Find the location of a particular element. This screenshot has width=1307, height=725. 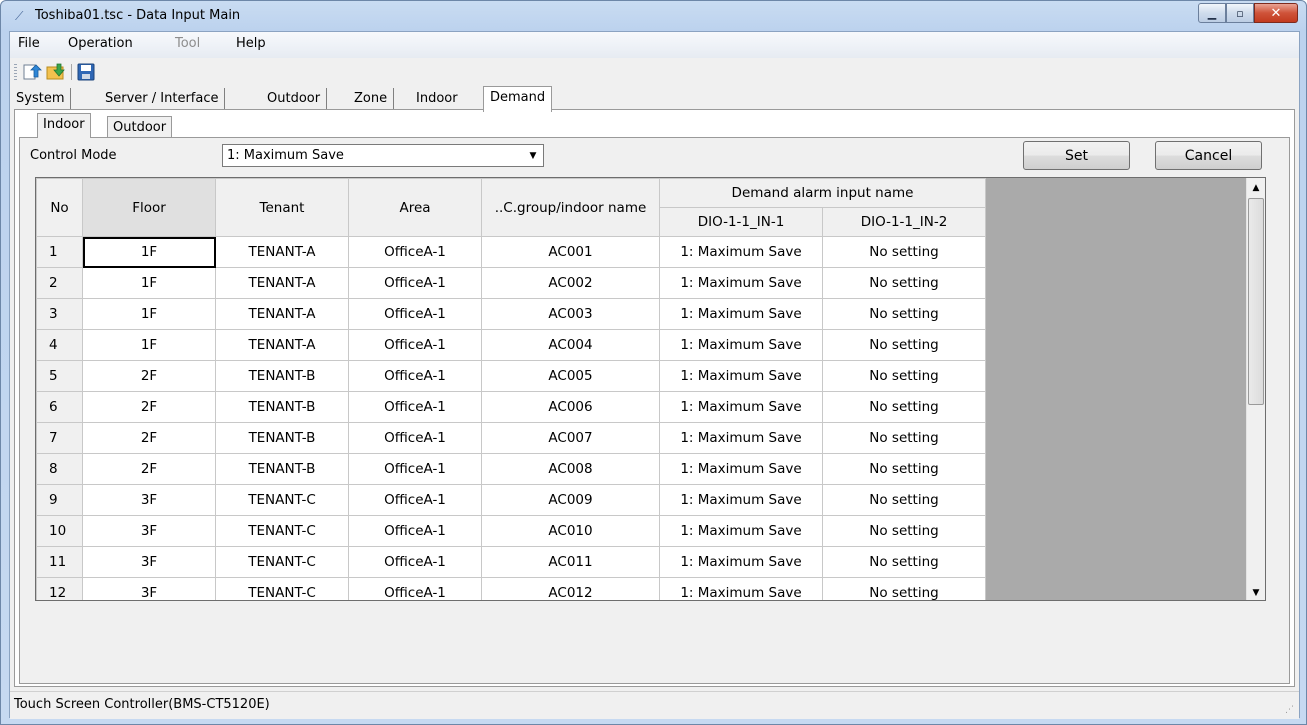

cancel-button: Cancel is located at coordinates (1208, 155).